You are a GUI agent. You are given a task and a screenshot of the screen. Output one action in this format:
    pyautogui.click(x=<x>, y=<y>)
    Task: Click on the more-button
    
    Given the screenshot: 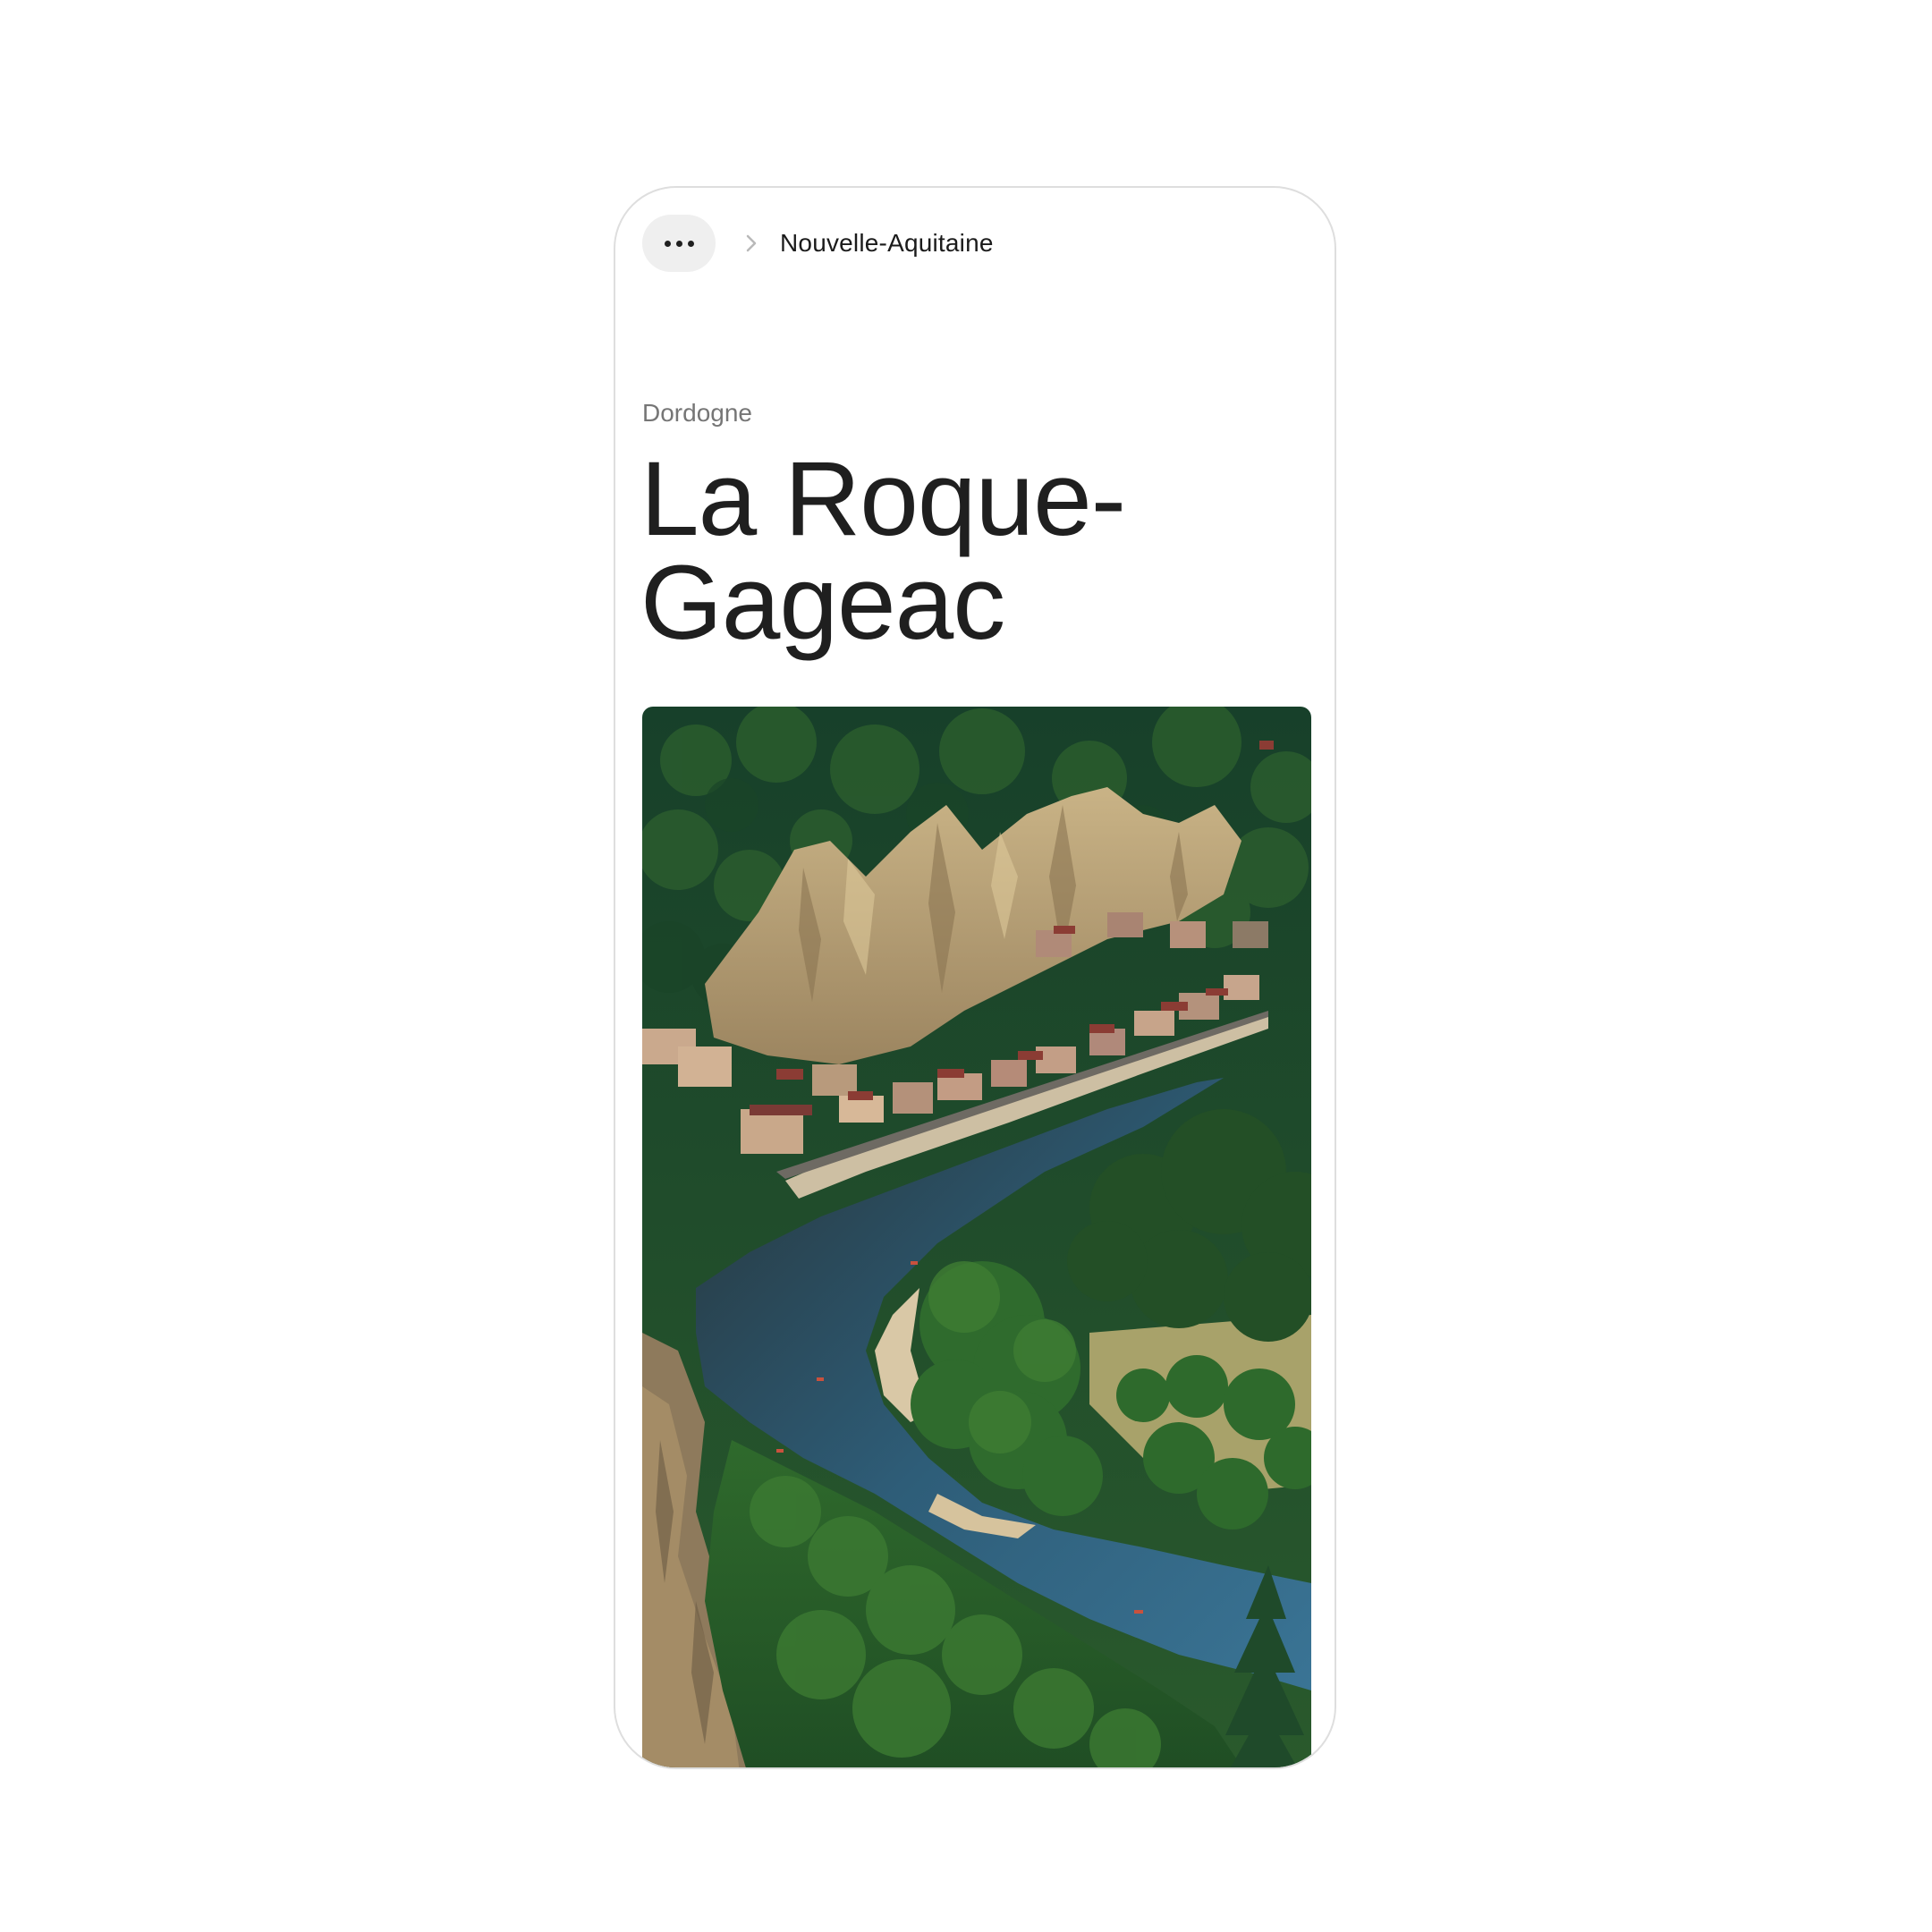 What is the action you would take?
    pyautogui.click(x=679, y=243)
    